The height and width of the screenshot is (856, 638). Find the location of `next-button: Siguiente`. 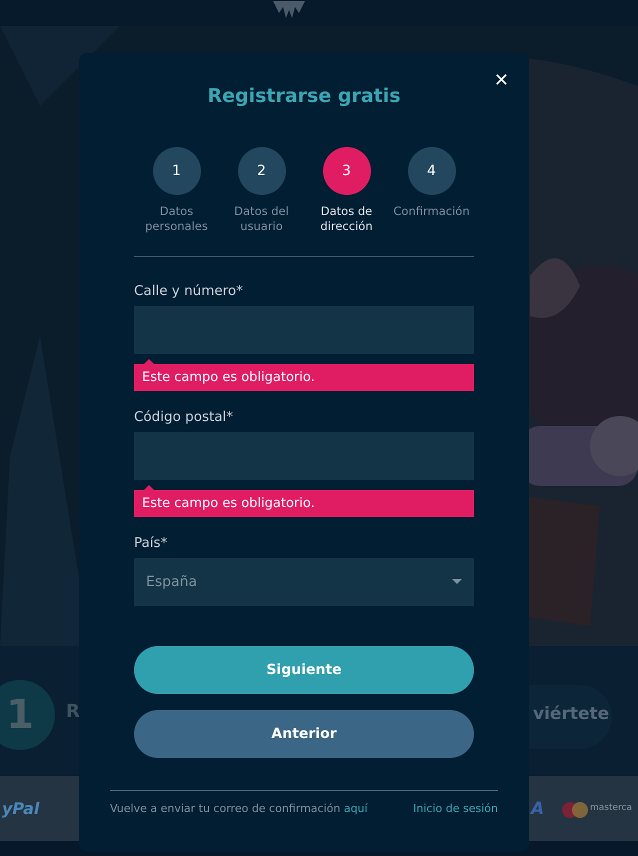

next-button: Siguiente is located at coordinates (304, 670).